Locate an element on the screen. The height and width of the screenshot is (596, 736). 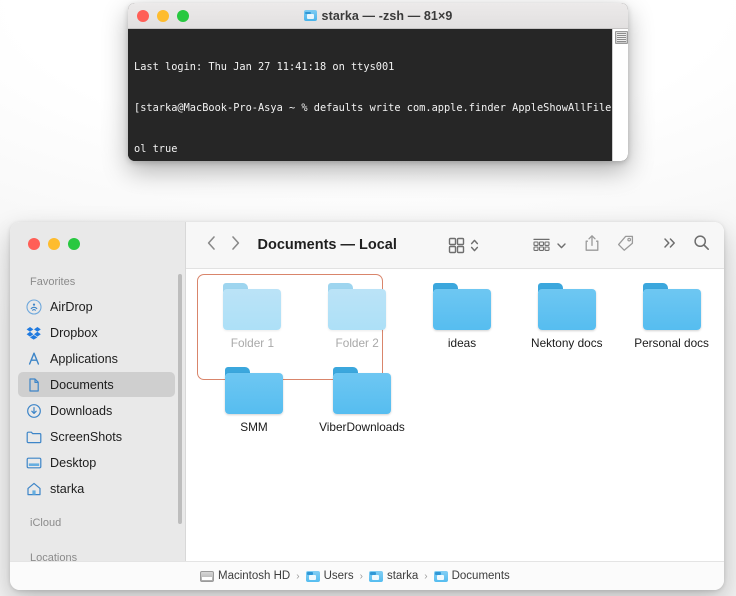
group-by-control is located at coordinates (549, 245).